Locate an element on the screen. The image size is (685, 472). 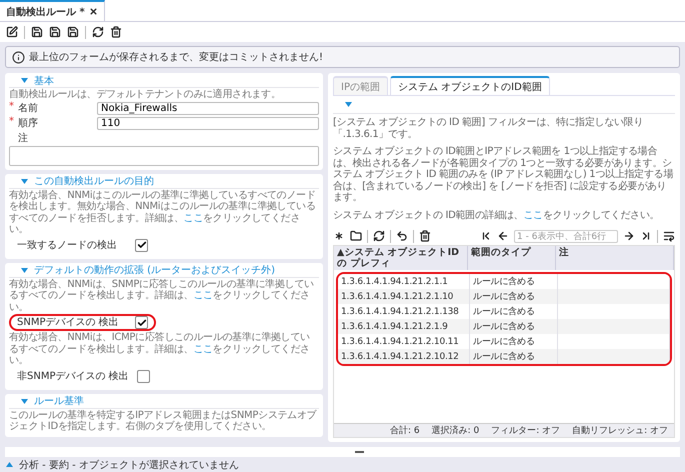
description-text: 有効な場合、NNMiは、SNMPに応答しこのルールの基準に準拠しているすべてのノードを検出します。詳細は、ここ をクリックしてください。 is located at coordinates (162, 295).